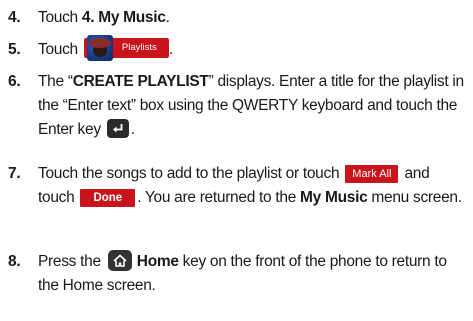 The width and height of the screenshot is (473, 321). What do you see at coordinates (14, 81) in the screenshot?
I see `step-number: 6.` at bounding box center [14, 81].